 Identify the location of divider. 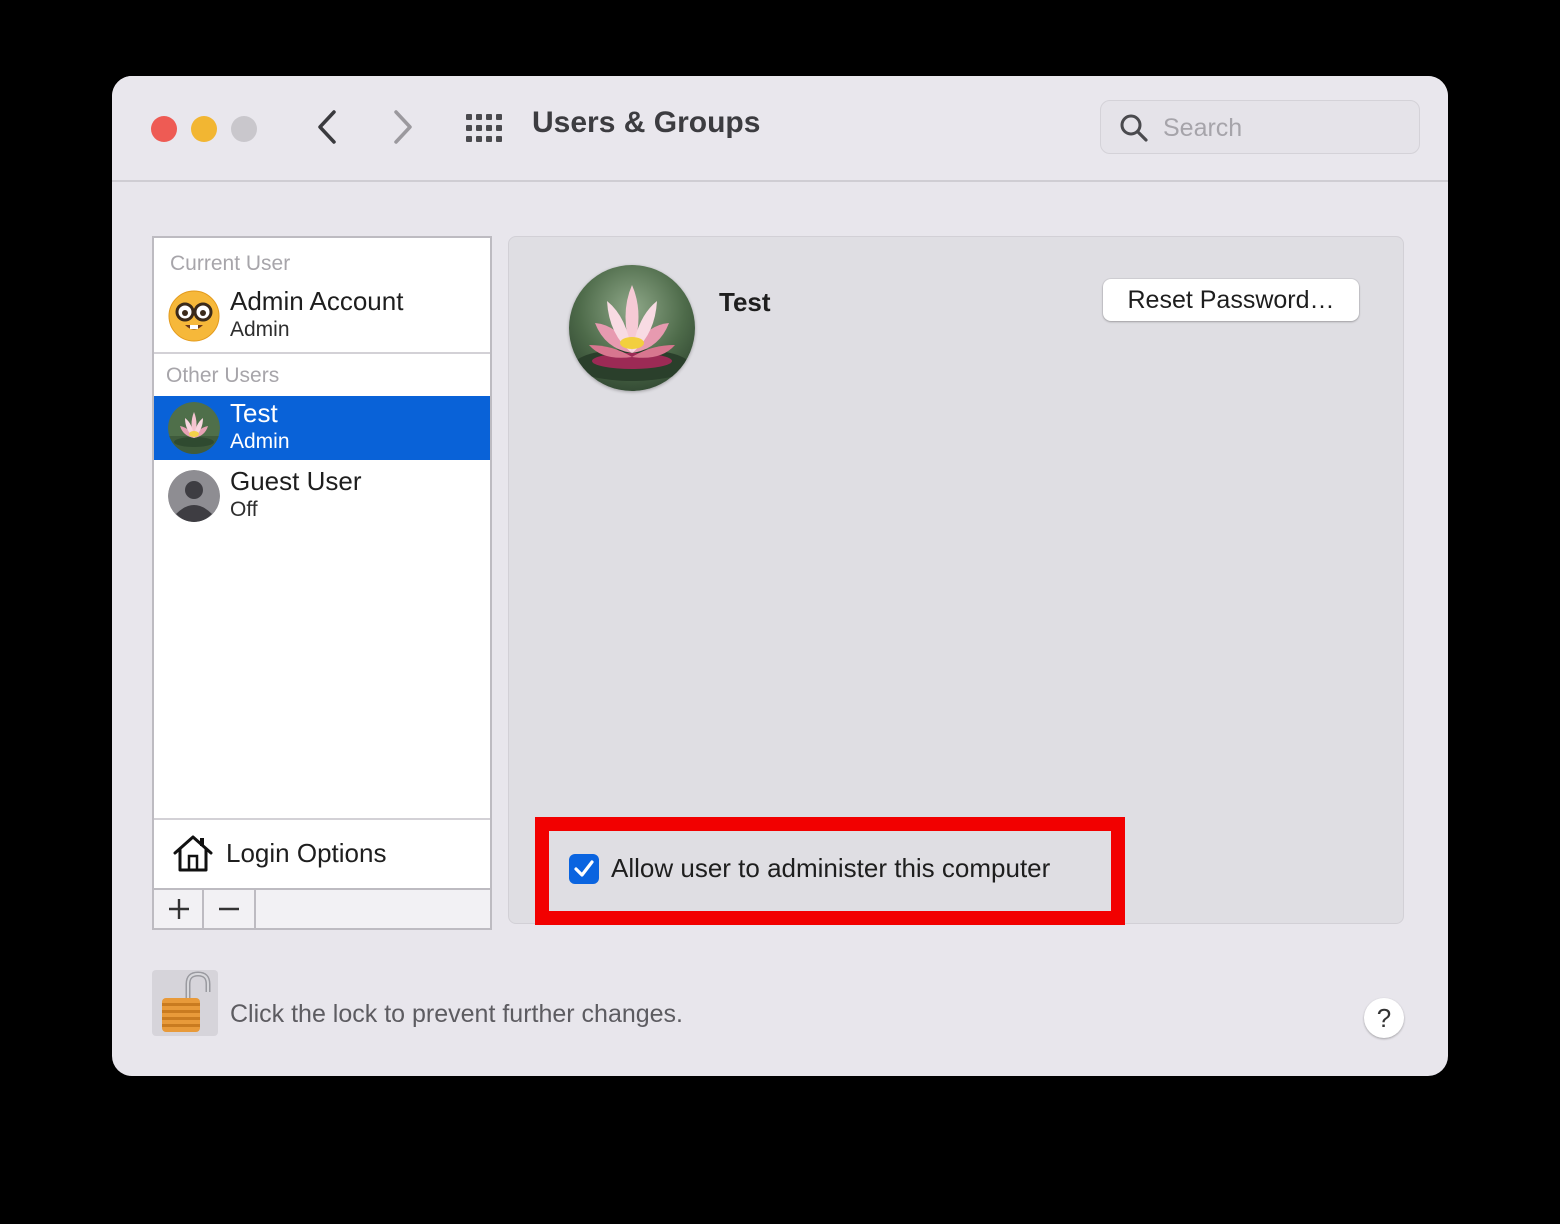
(322, 353).